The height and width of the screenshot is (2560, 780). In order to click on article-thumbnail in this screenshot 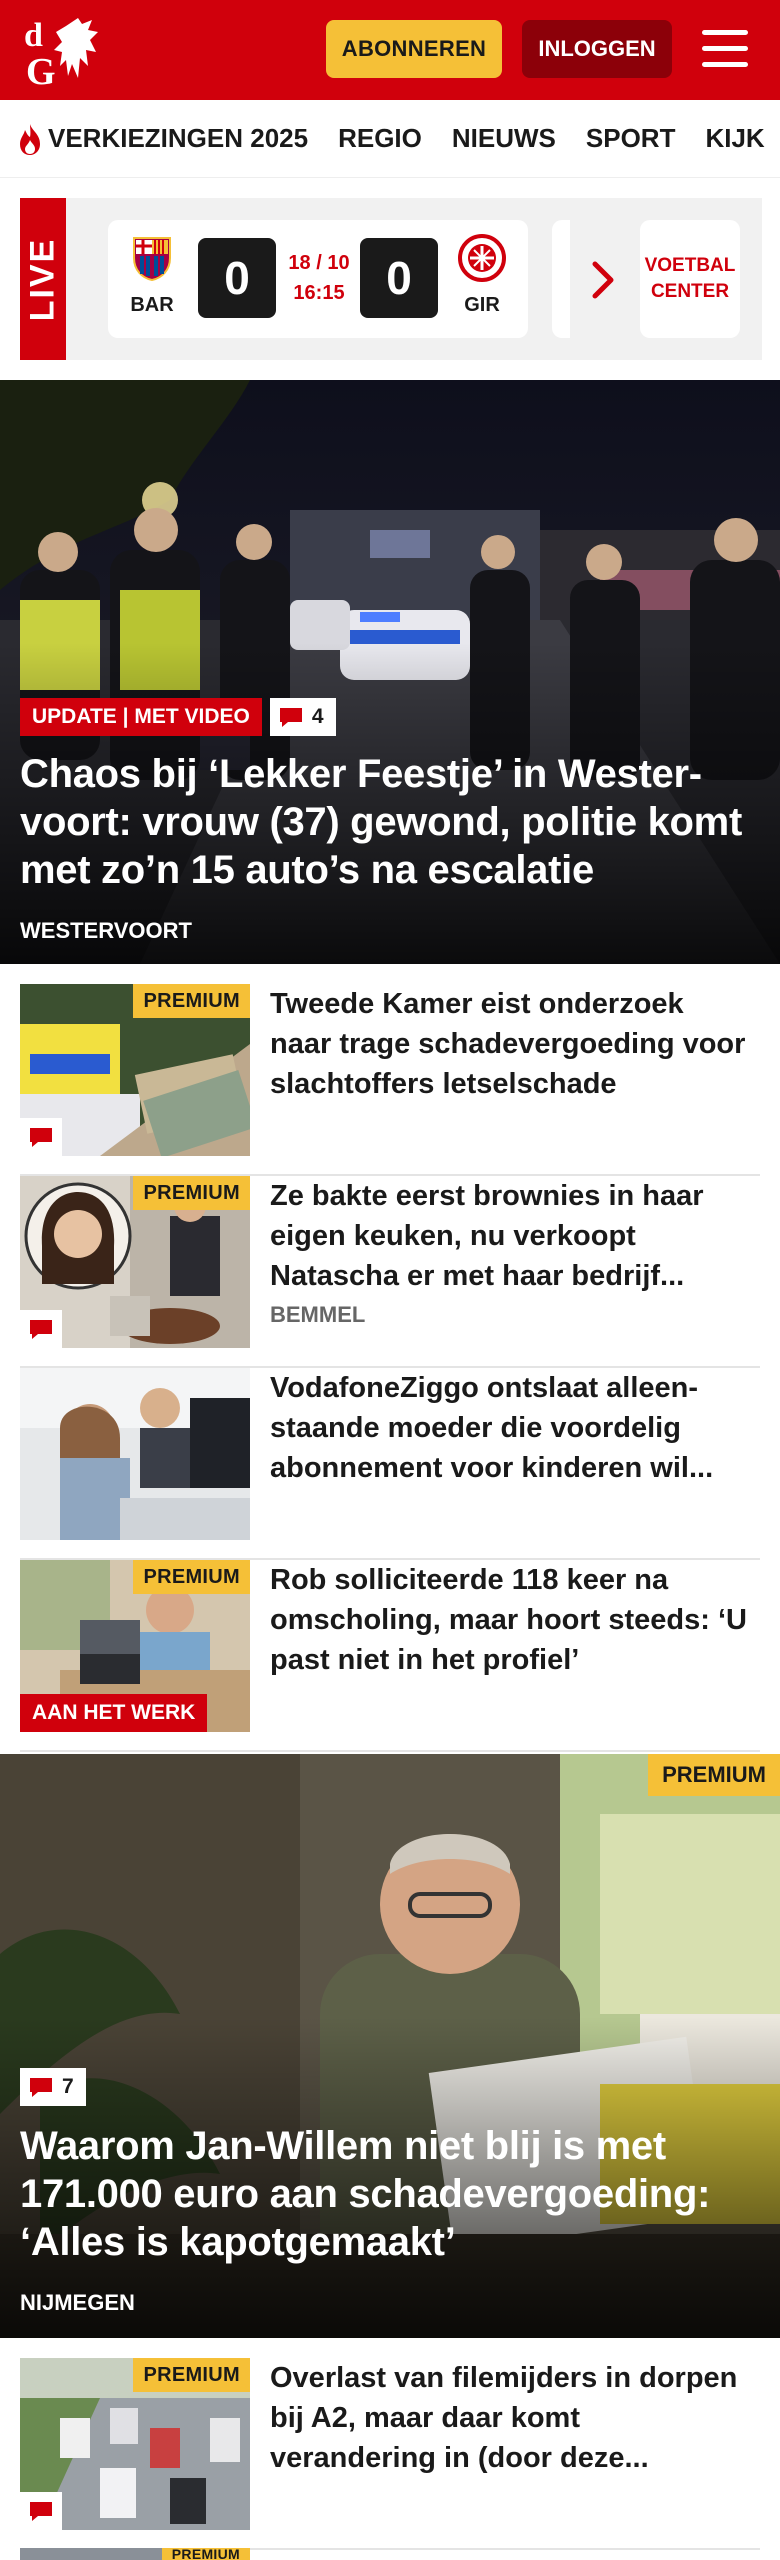, I will do `click(135, 1454)`.